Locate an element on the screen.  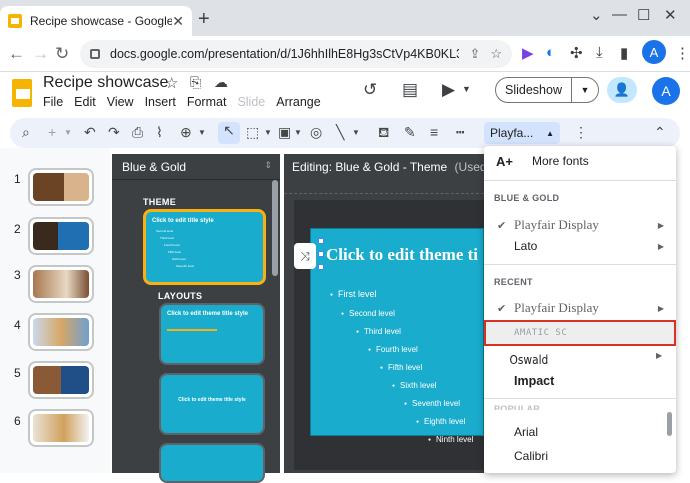
layout-thumbnail-1: Click to edit theme title style is located at coordinates (212, 334).